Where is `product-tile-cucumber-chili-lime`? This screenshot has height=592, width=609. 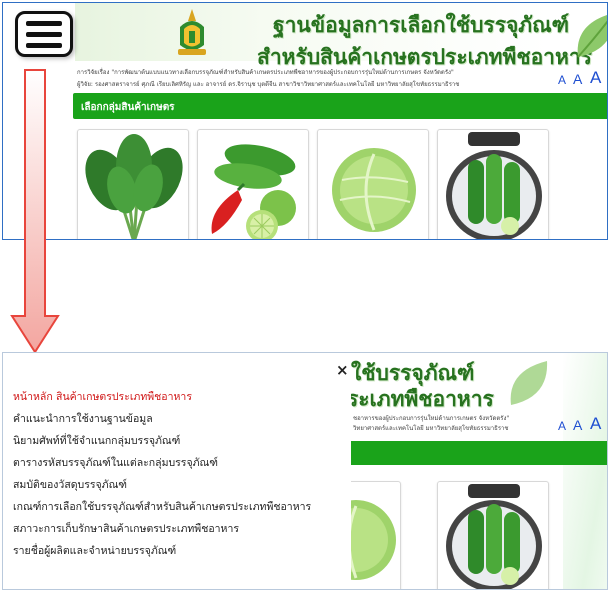 product-tile-cucumber-chili-lime is located at coordinates (253, 184).